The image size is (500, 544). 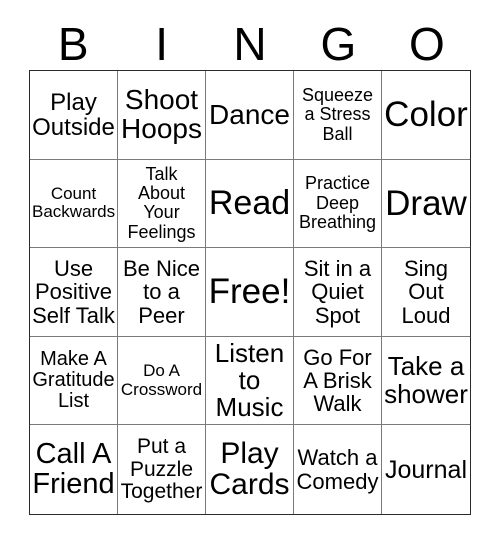 I want to click on bingo-cell-label: Play Outside, so click(x=73, y=114).